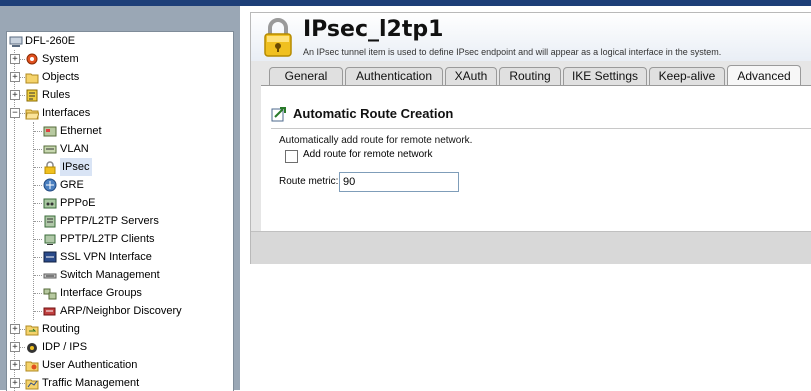  What do you see at coordinates (60, 59) in the screenshot?
I see `sidebar-item-label: System` at bounding box center [60, 59].